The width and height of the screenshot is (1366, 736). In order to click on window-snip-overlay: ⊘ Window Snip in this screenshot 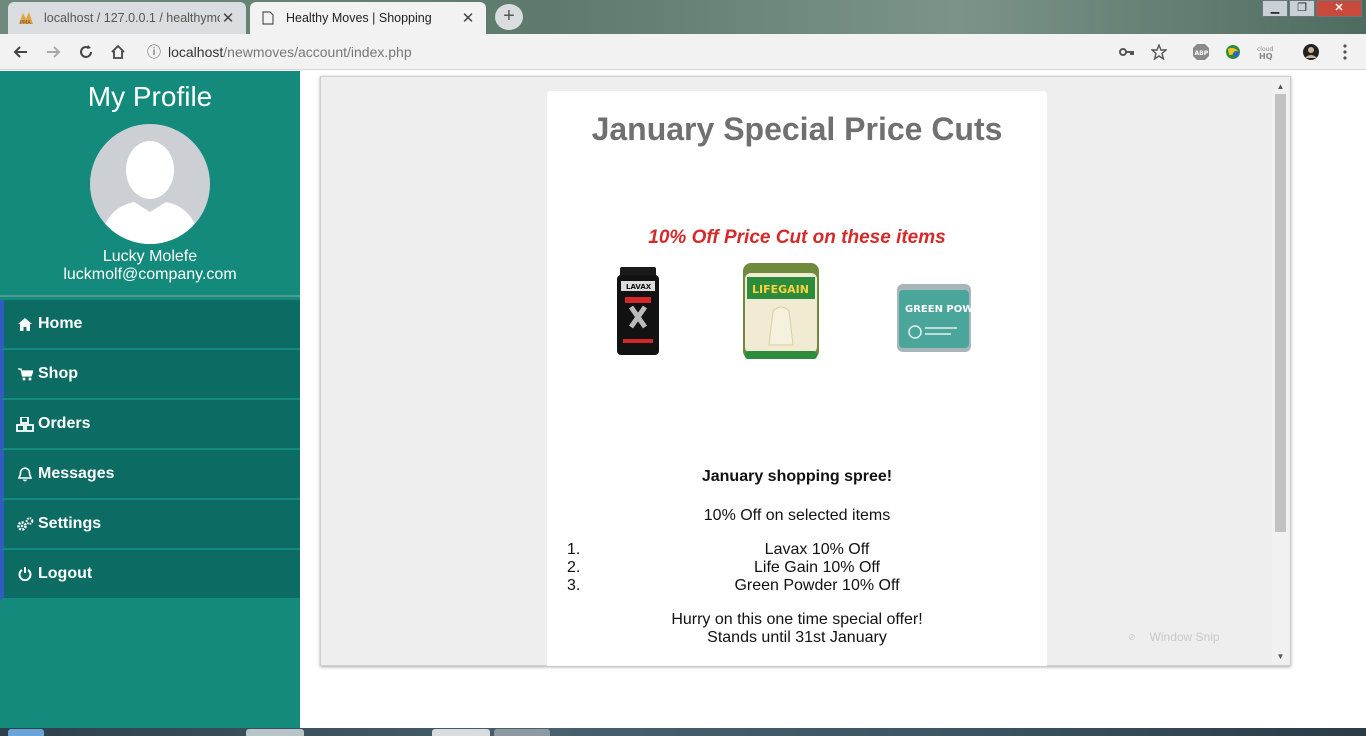, I will do `click(1207, 637)`.